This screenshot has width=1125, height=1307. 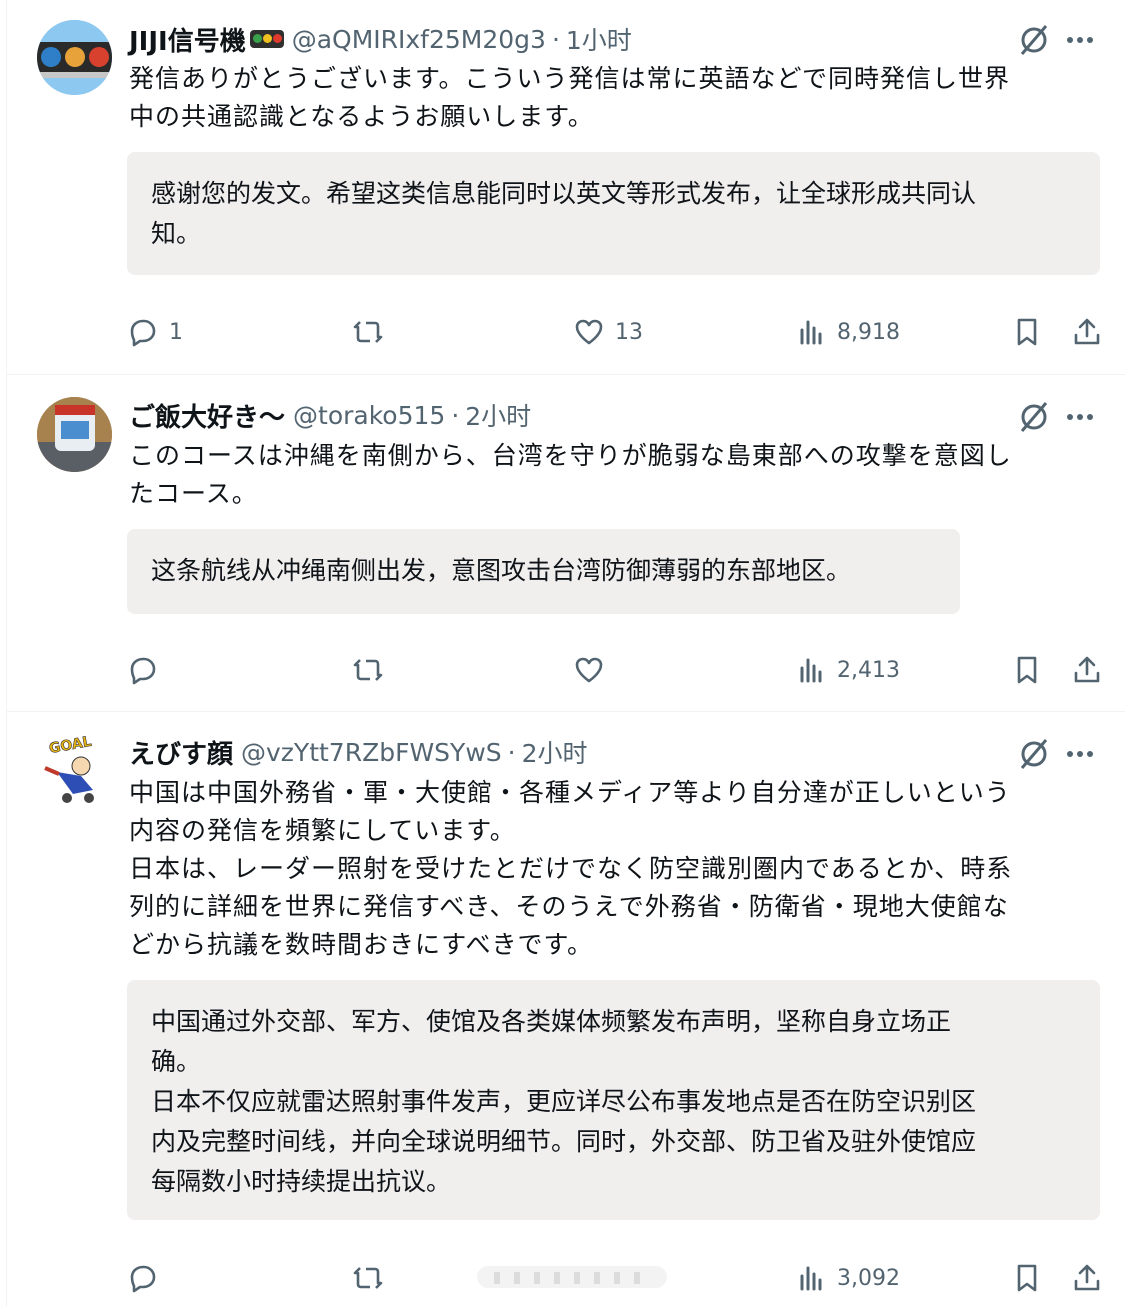 I want to click on goal-cartoon-avatar-image: GOAL, so click(x=74, y=769).